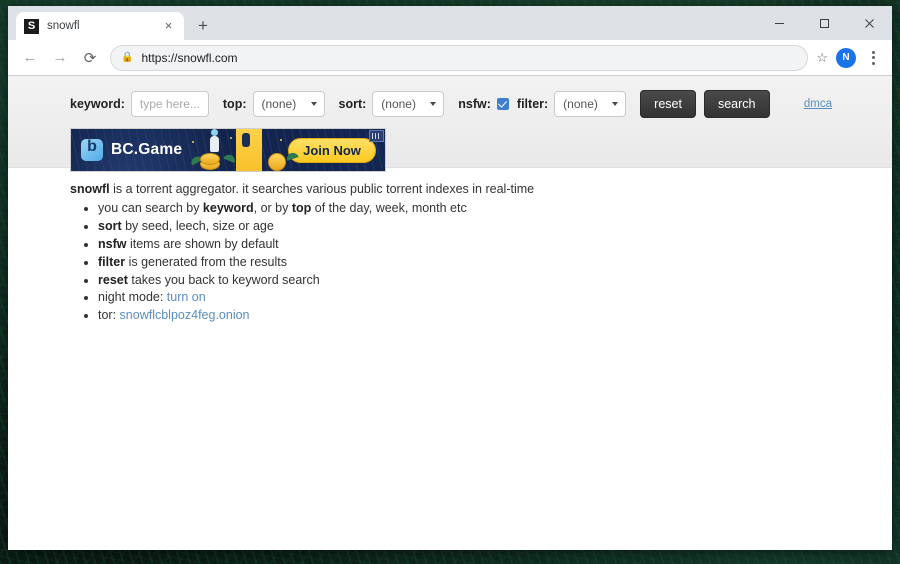 This screenshot has height=564, width=900. Describe the element at coordinates (474, 104) in the screenshot. I see `nsfw-label: nsfw:` at that location.